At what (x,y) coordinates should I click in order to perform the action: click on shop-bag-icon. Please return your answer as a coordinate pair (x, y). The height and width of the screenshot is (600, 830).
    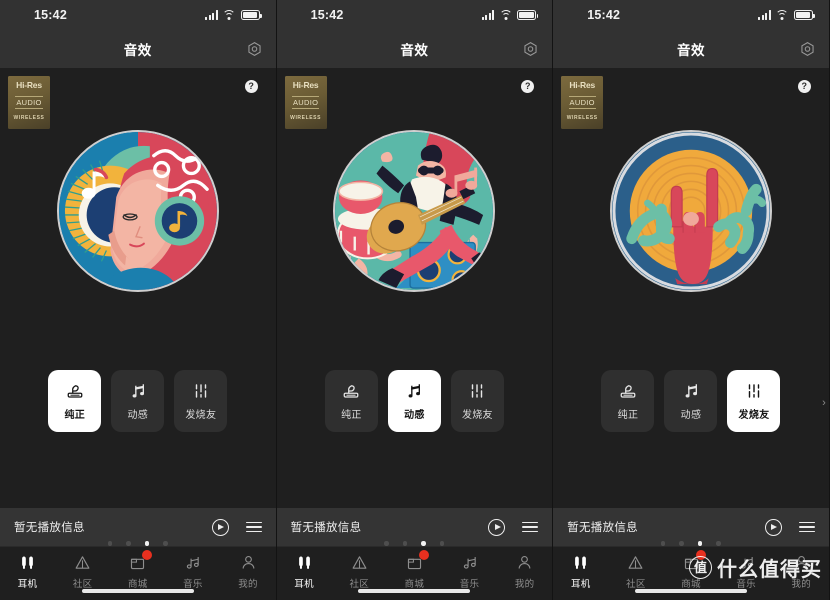
    Looking at the image, I should click on (694, 561).